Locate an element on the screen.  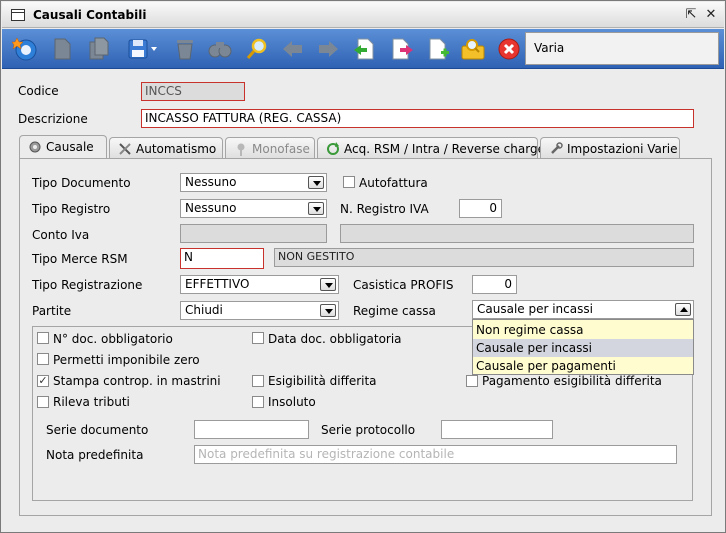
binoculars-icon is located at coordinates (220, 49).